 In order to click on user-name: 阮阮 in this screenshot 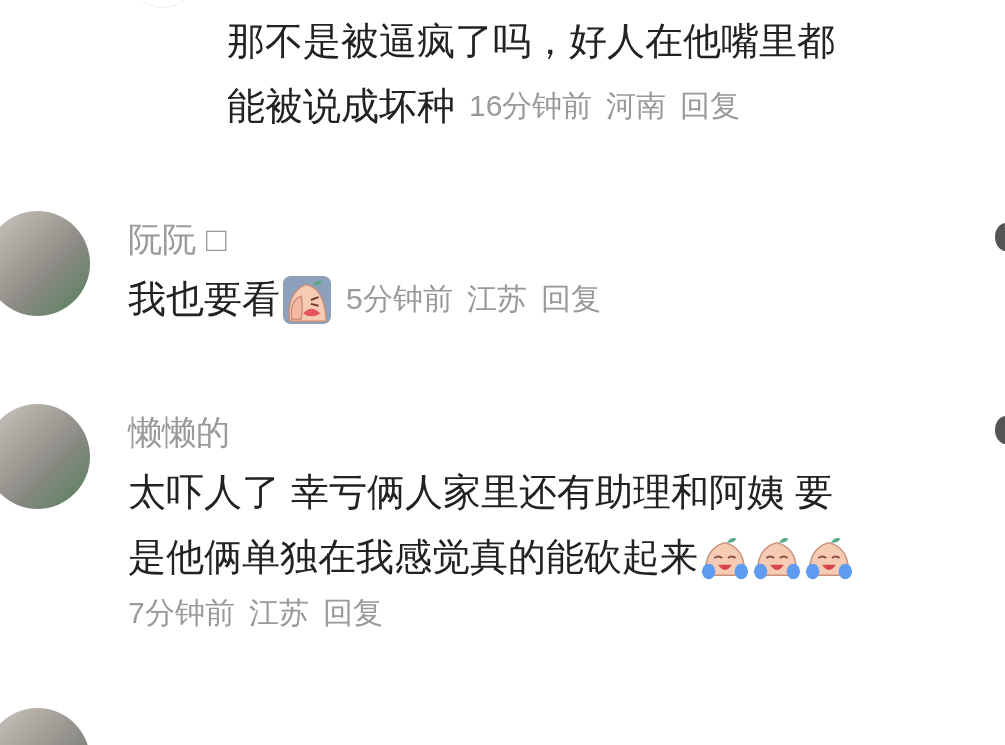, I will do `click(162, 239)`.